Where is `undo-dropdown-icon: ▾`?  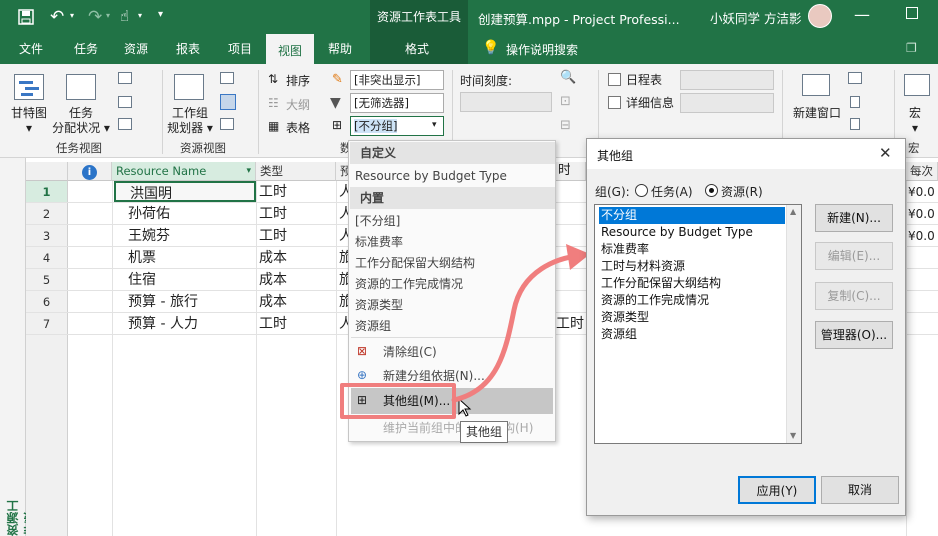
undo-dropdown-icon: ▾ is located at coordinates (72, 15).